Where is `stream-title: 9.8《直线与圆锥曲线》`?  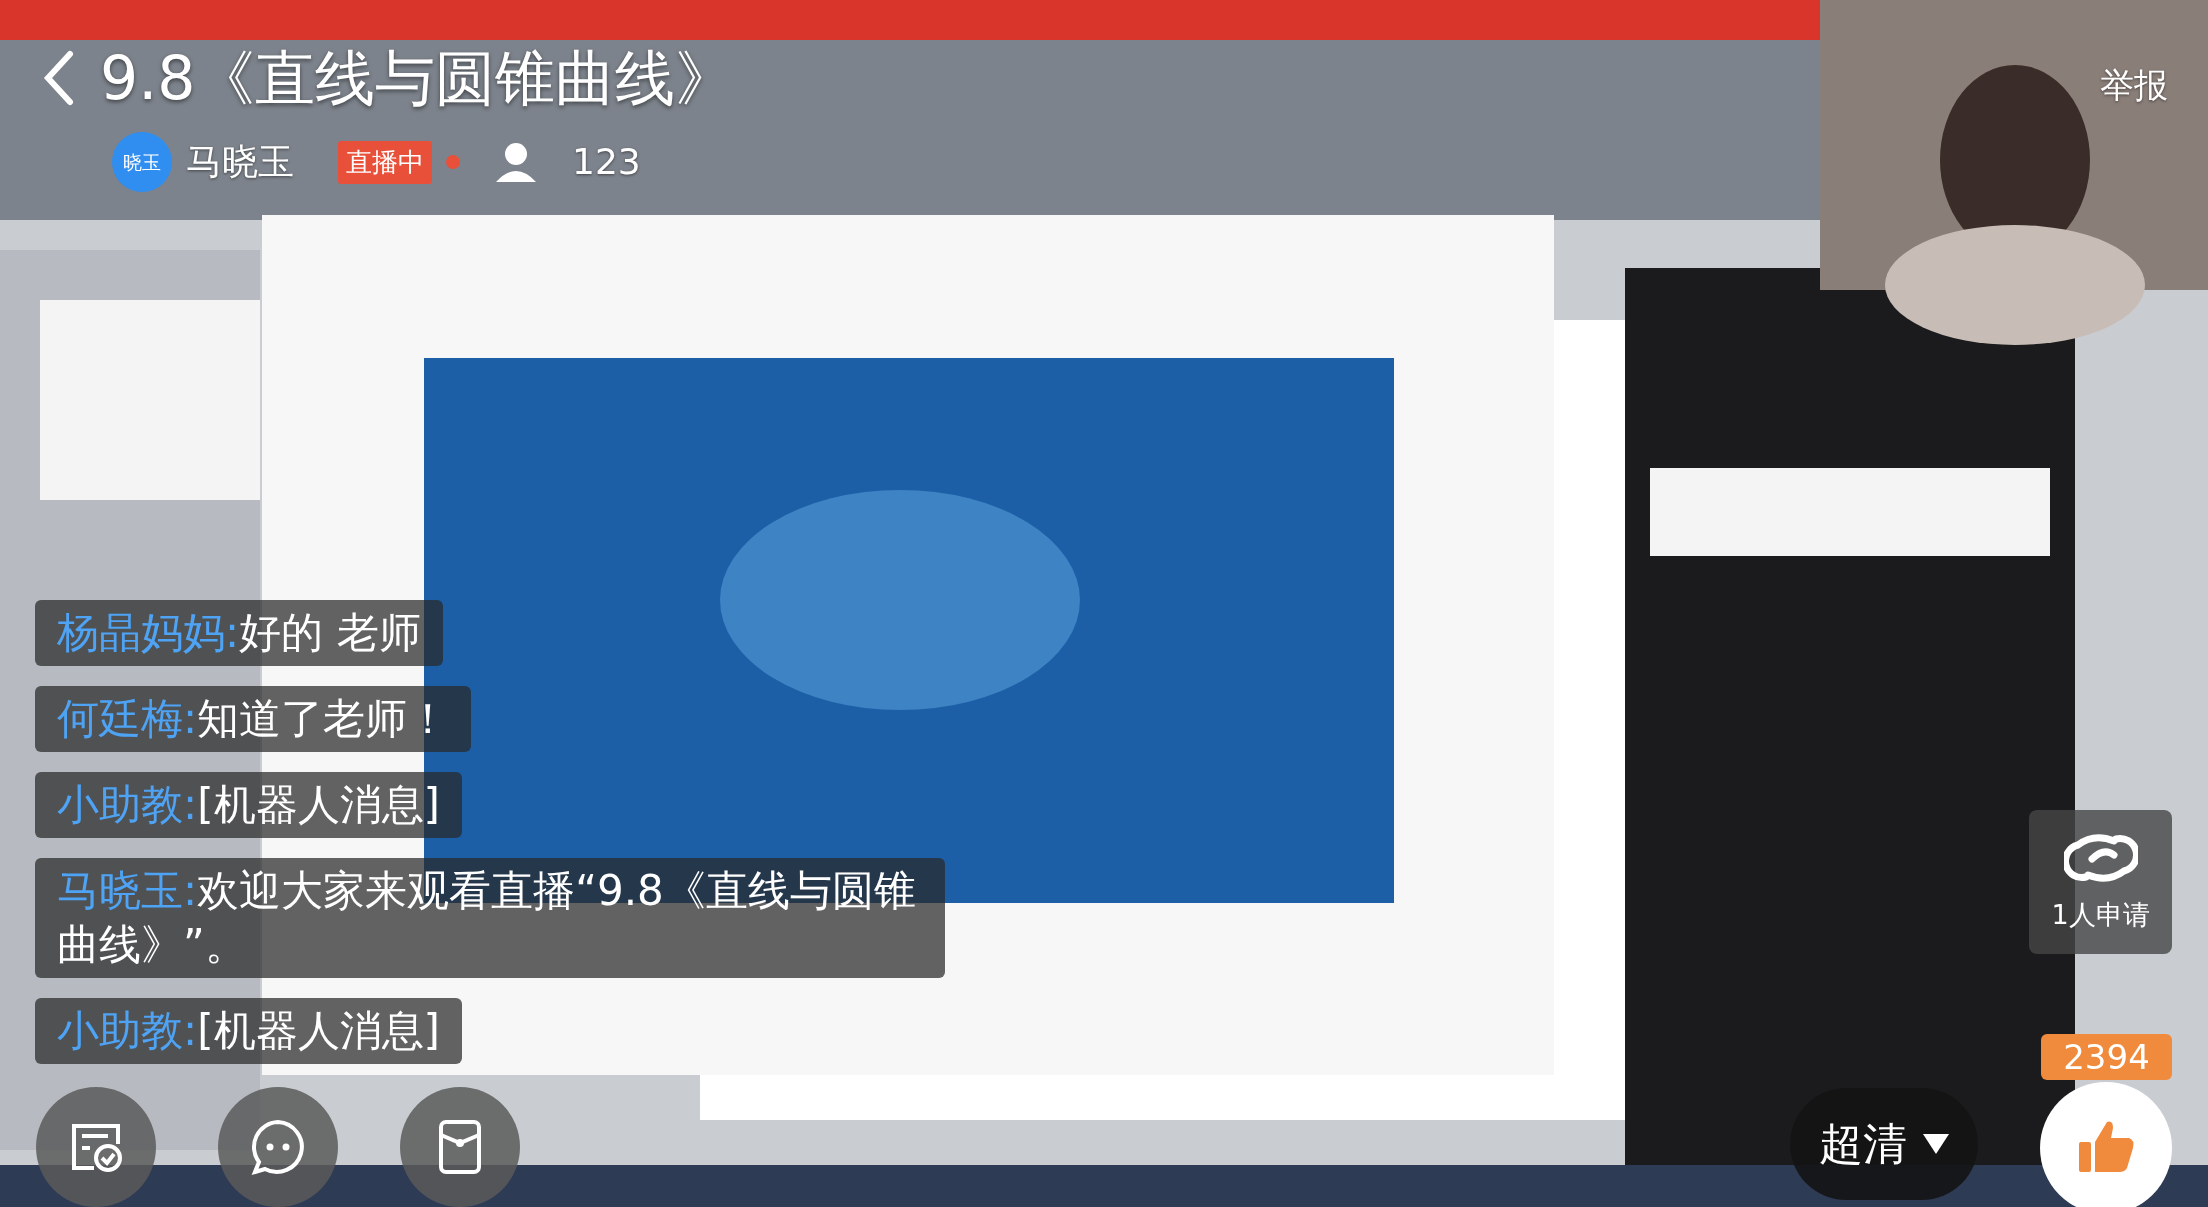
stream-title: 9.8《直线与圆锥曲线》 is located at coordinates (418, 78).